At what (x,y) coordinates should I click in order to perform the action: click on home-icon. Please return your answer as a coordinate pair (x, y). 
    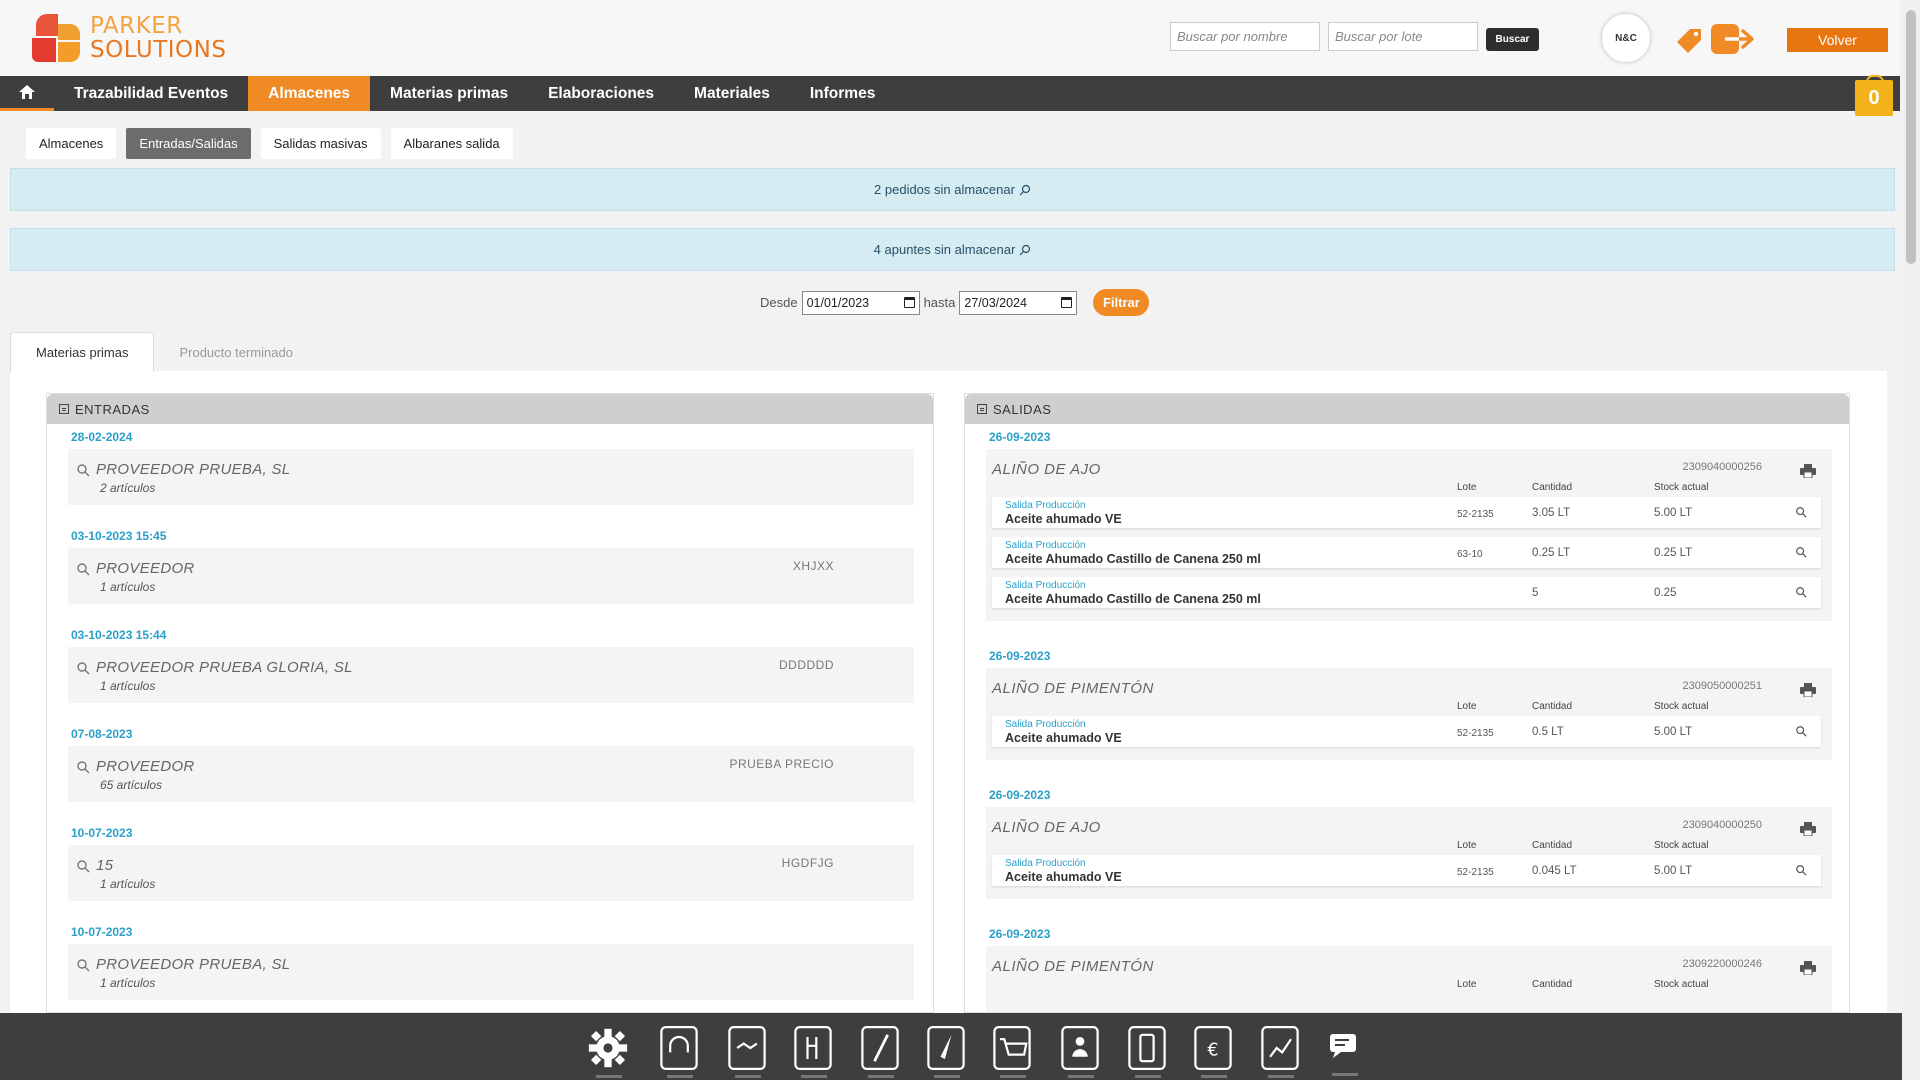
    Looking at the image, I should click on (27, 93).